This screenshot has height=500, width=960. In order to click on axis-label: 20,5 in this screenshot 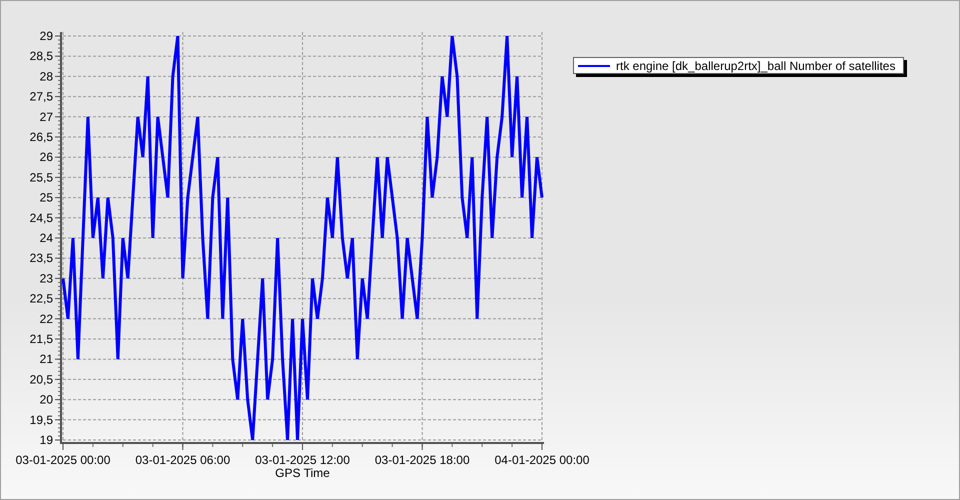, I will do `click(41, 379)`.